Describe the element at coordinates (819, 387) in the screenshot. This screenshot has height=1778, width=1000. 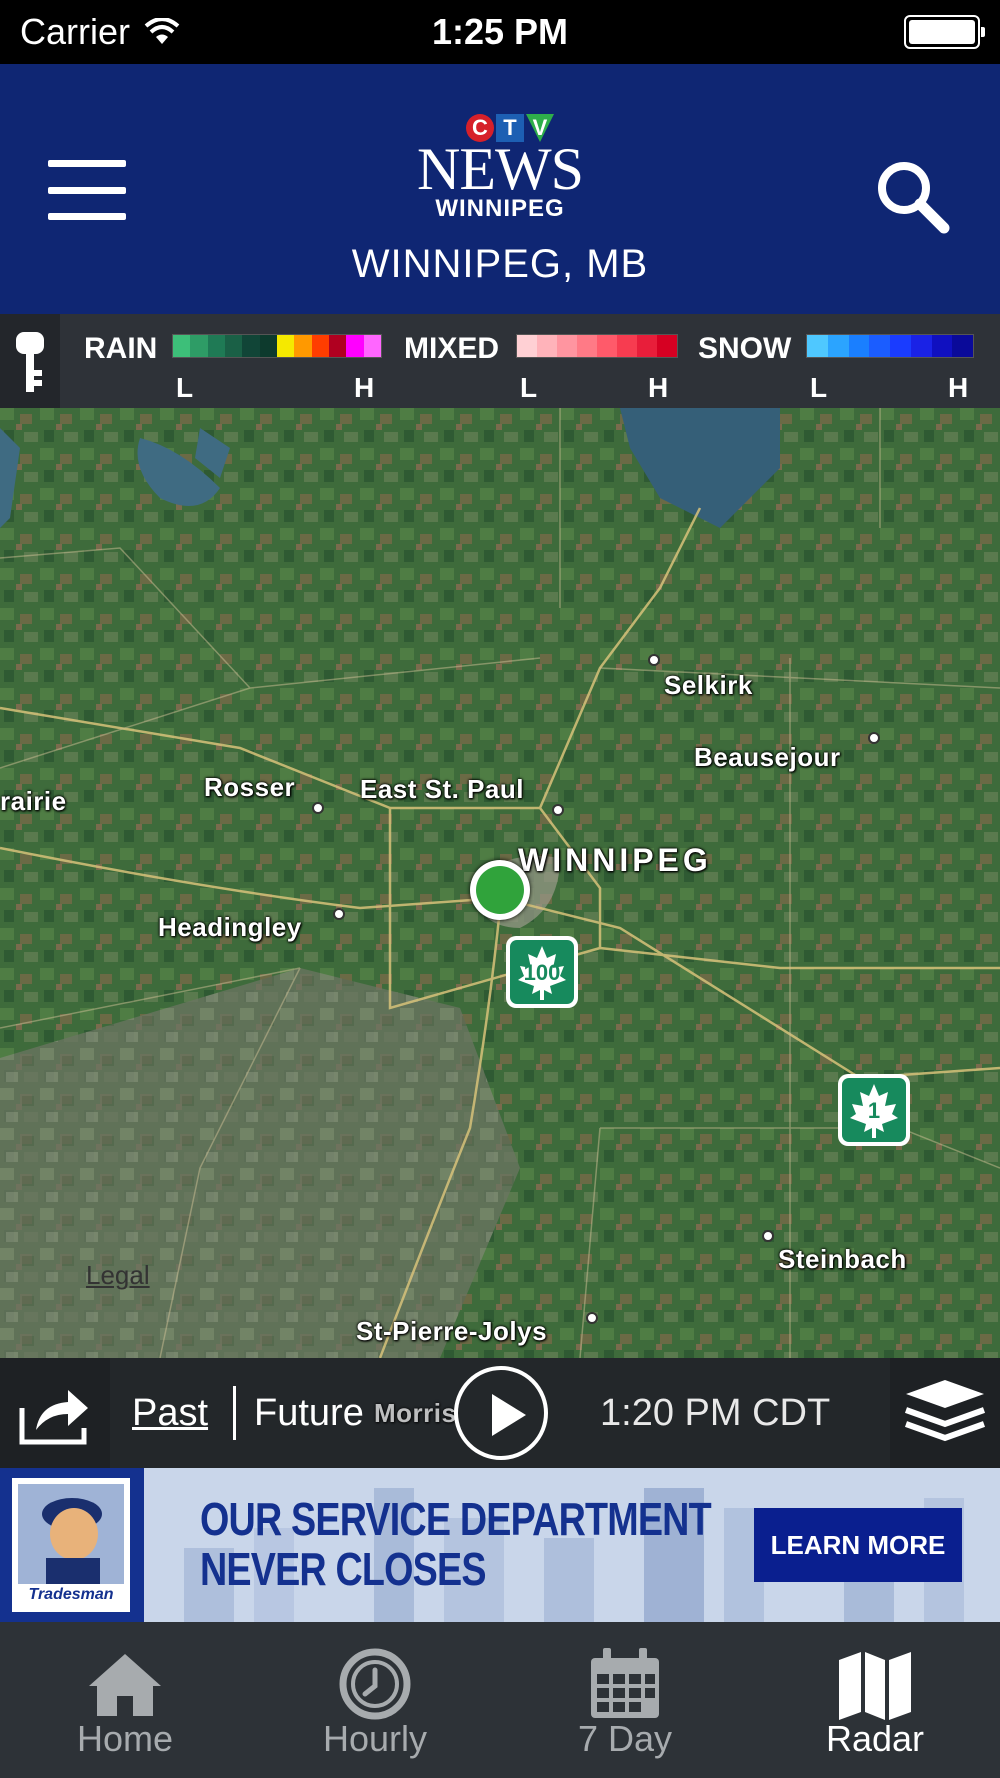
I see `legend-snow-low: L` at that location.